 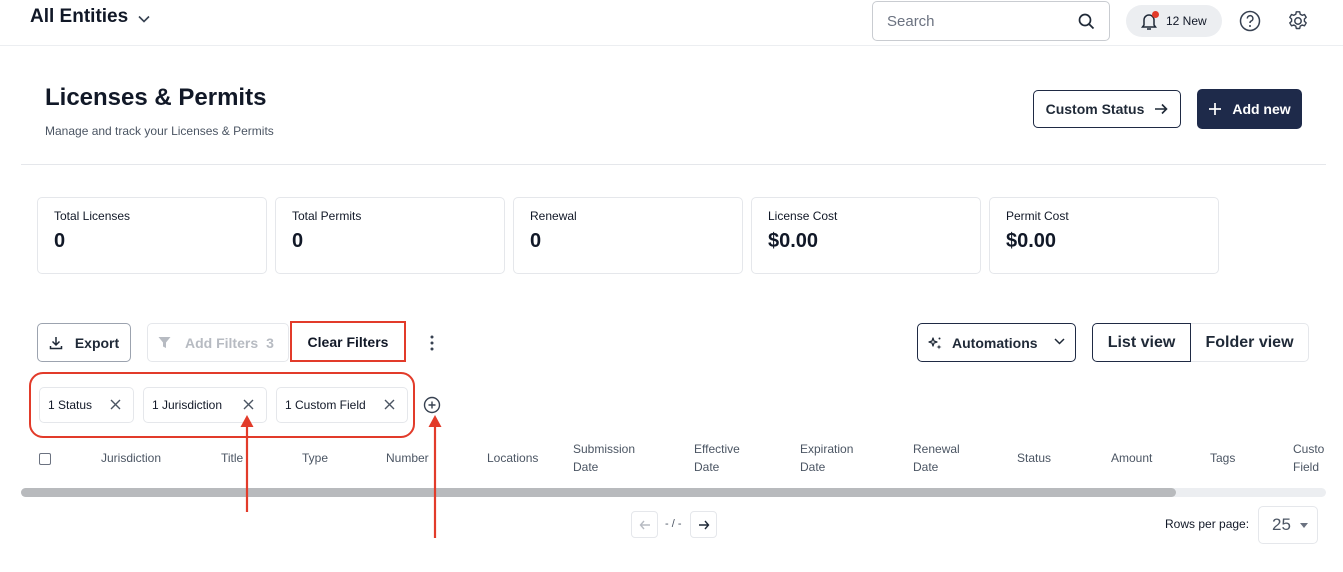 I want to click on list-view-button: List view, so click(x=1141, y=342).